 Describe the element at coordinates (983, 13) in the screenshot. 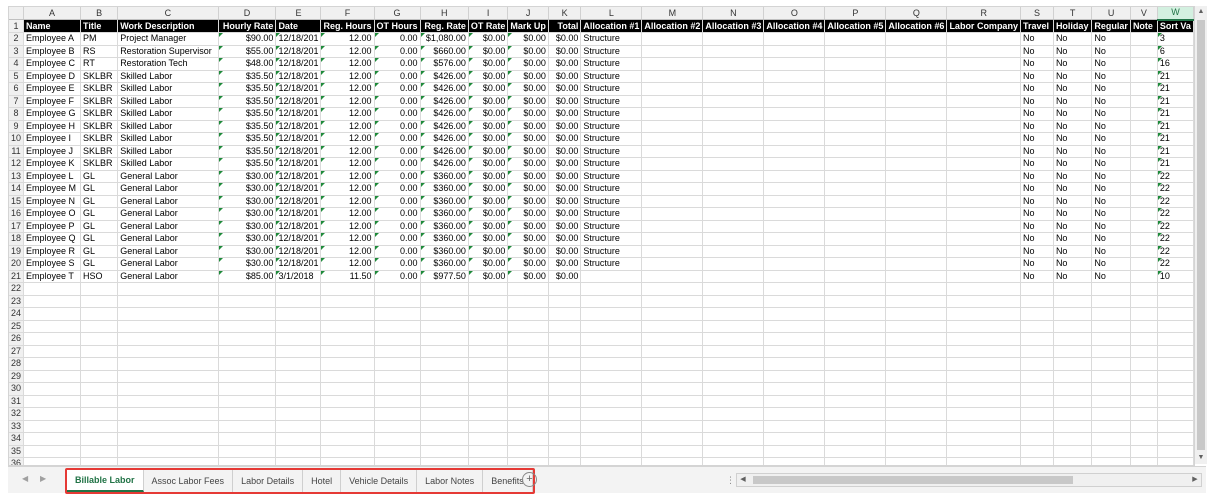

I see `column-header: R` at that location.